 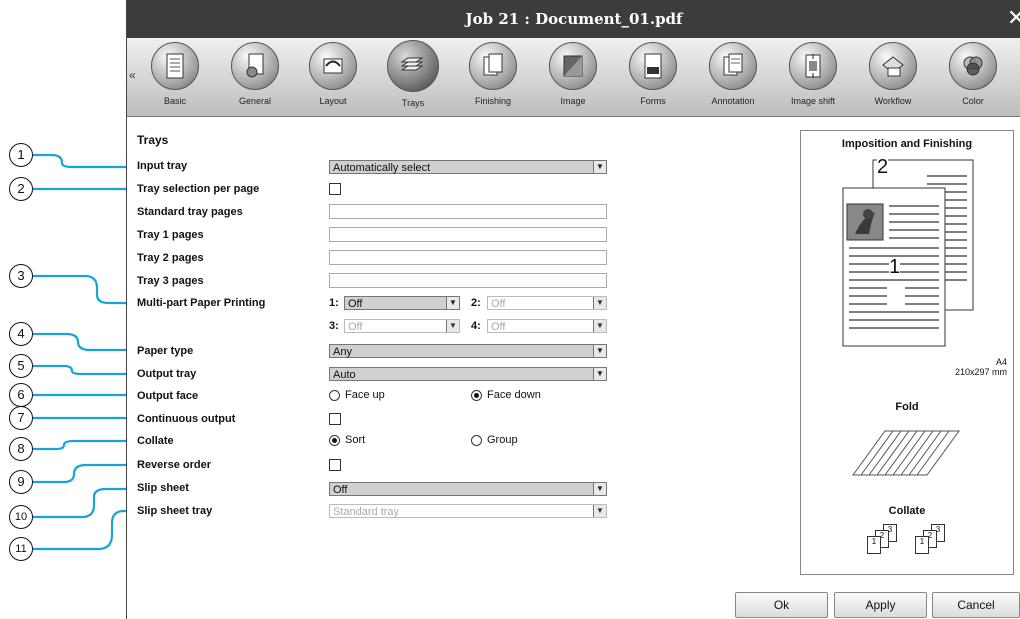 I want to click on tab-general: General, so click(x=255, y=78).